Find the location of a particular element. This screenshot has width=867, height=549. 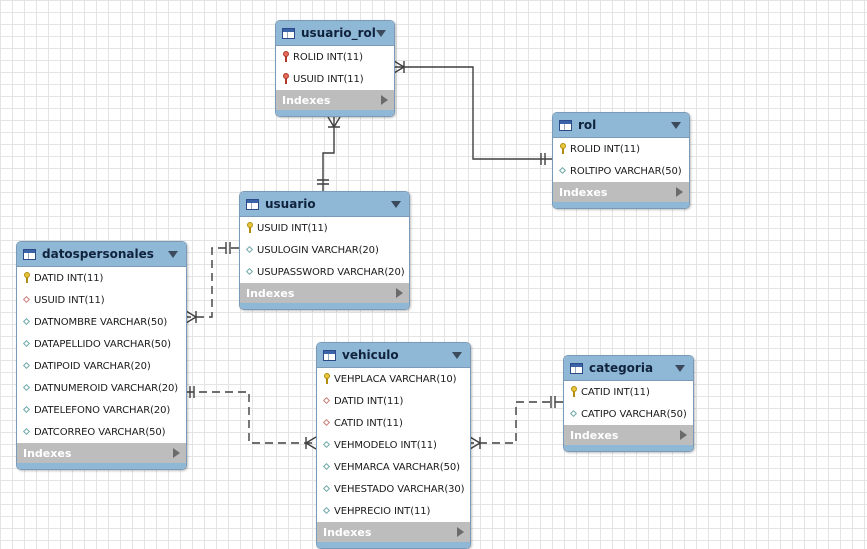

table-name: usuario is located at coordinates (290, 204).